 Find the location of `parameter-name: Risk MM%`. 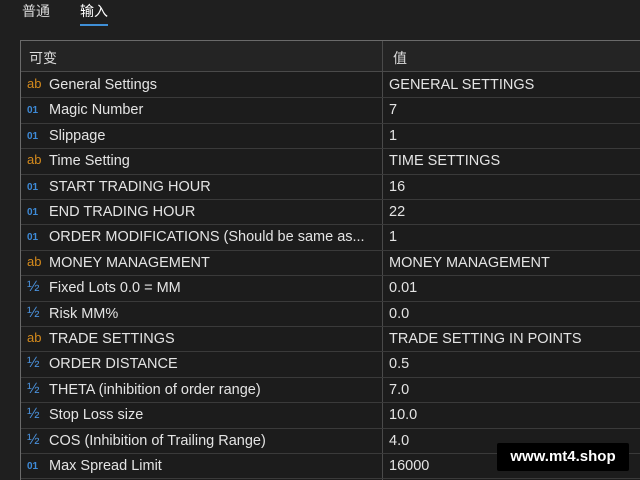

parameter-name: Risk MM% is located at coordinates (84, 313).